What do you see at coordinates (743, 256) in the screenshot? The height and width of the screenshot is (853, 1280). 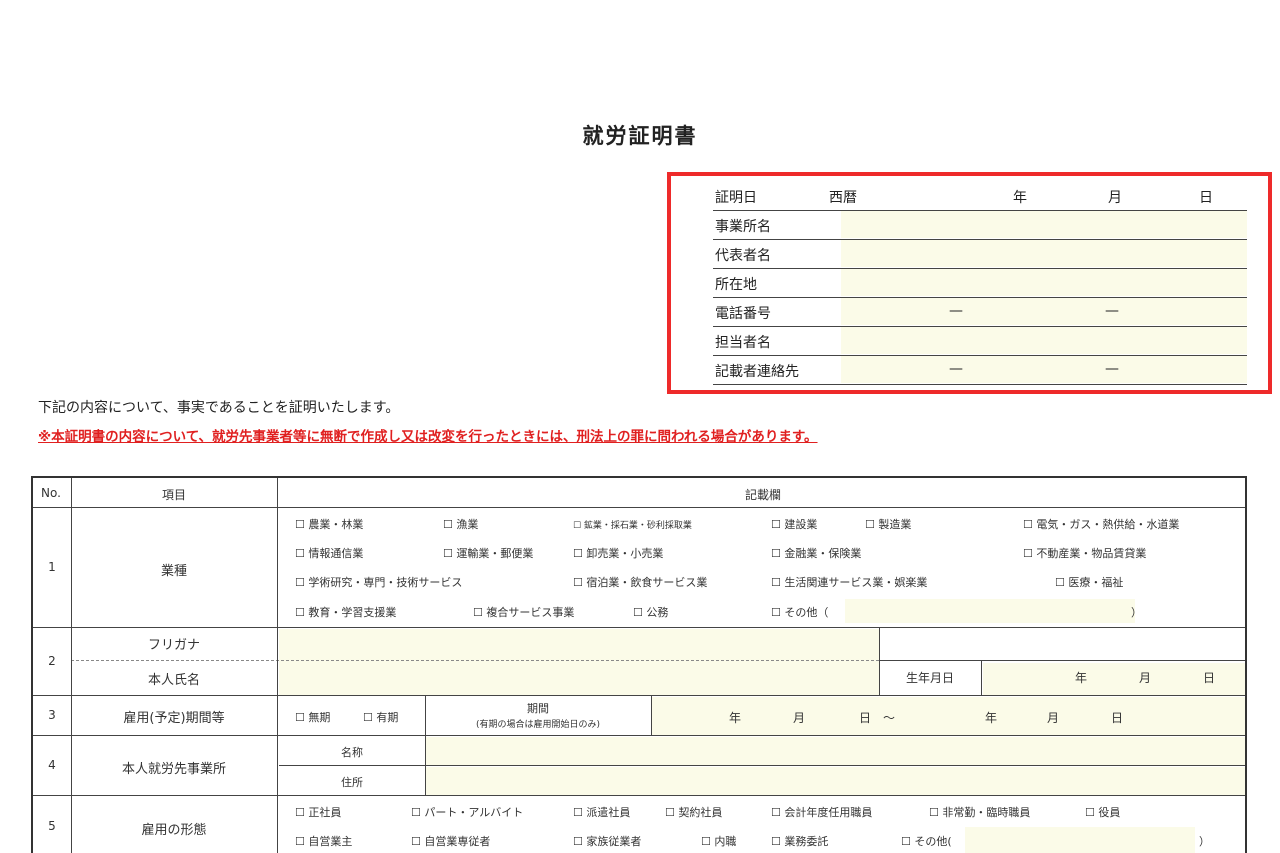 I see `cert-representative-label: 代表者名` at bounding box center [743, 256].